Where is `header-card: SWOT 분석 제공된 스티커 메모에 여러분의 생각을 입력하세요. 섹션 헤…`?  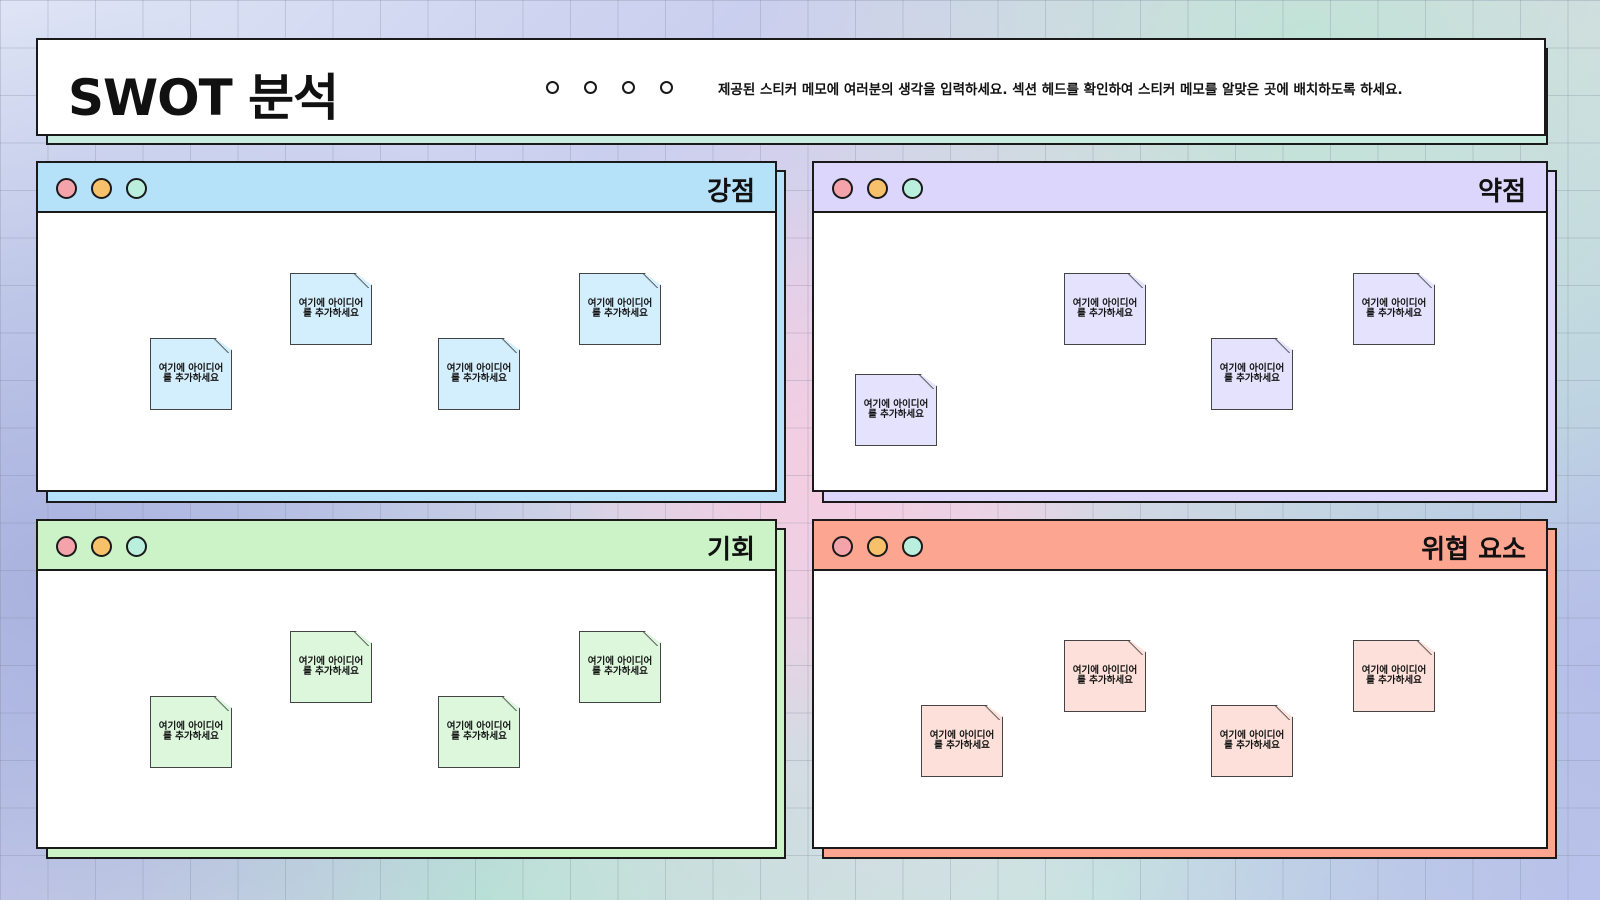
header-card: SWOT 분석 제공된 스티커 메모에 여러분의 생각을 입력하세요. 섹션 헤… is located at coordinates (791, 87).